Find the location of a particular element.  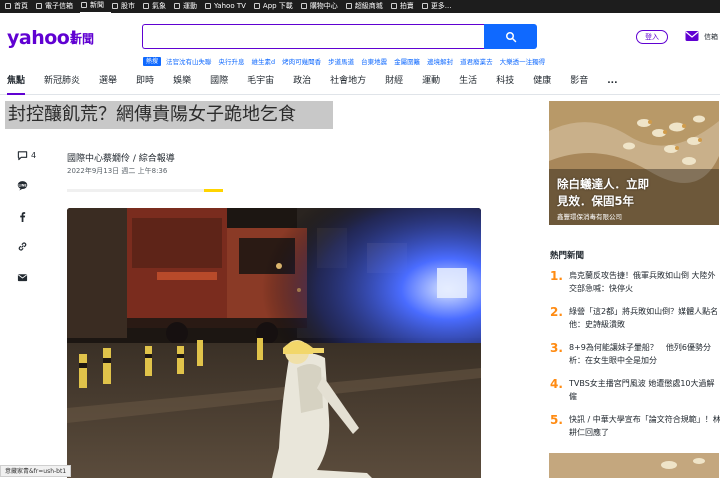

ad-subtitle: 見效．保固5年 is located at coordinates (596, 201).